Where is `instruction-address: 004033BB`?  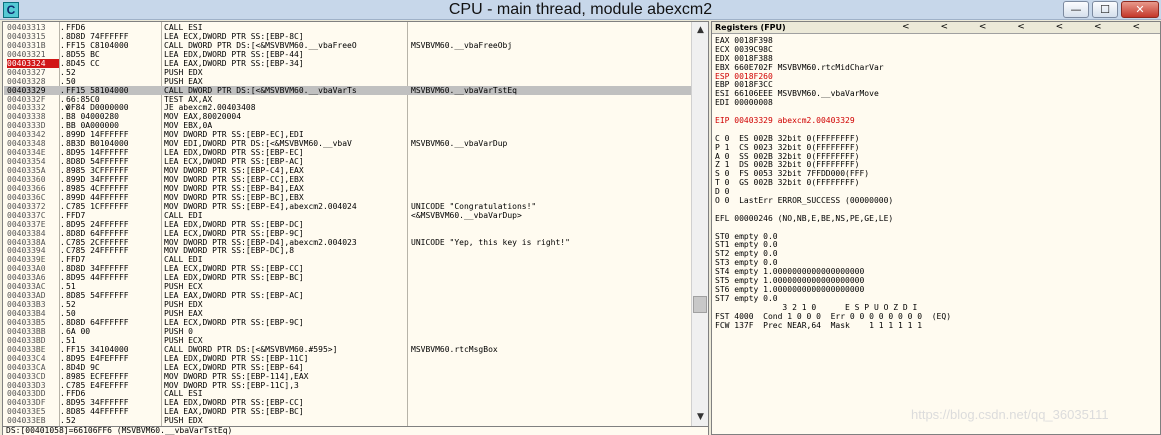 instruction-address: 004033BB is located at coordinates (26, 331).